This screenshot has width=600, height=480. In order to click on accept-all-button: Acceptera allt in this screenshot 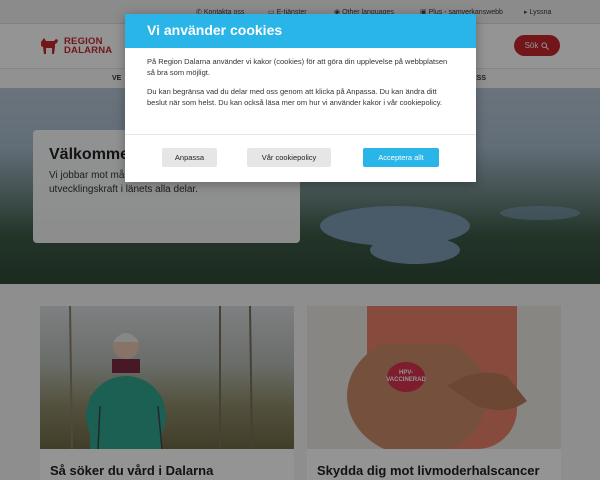, I will do `click(401, 157)`.